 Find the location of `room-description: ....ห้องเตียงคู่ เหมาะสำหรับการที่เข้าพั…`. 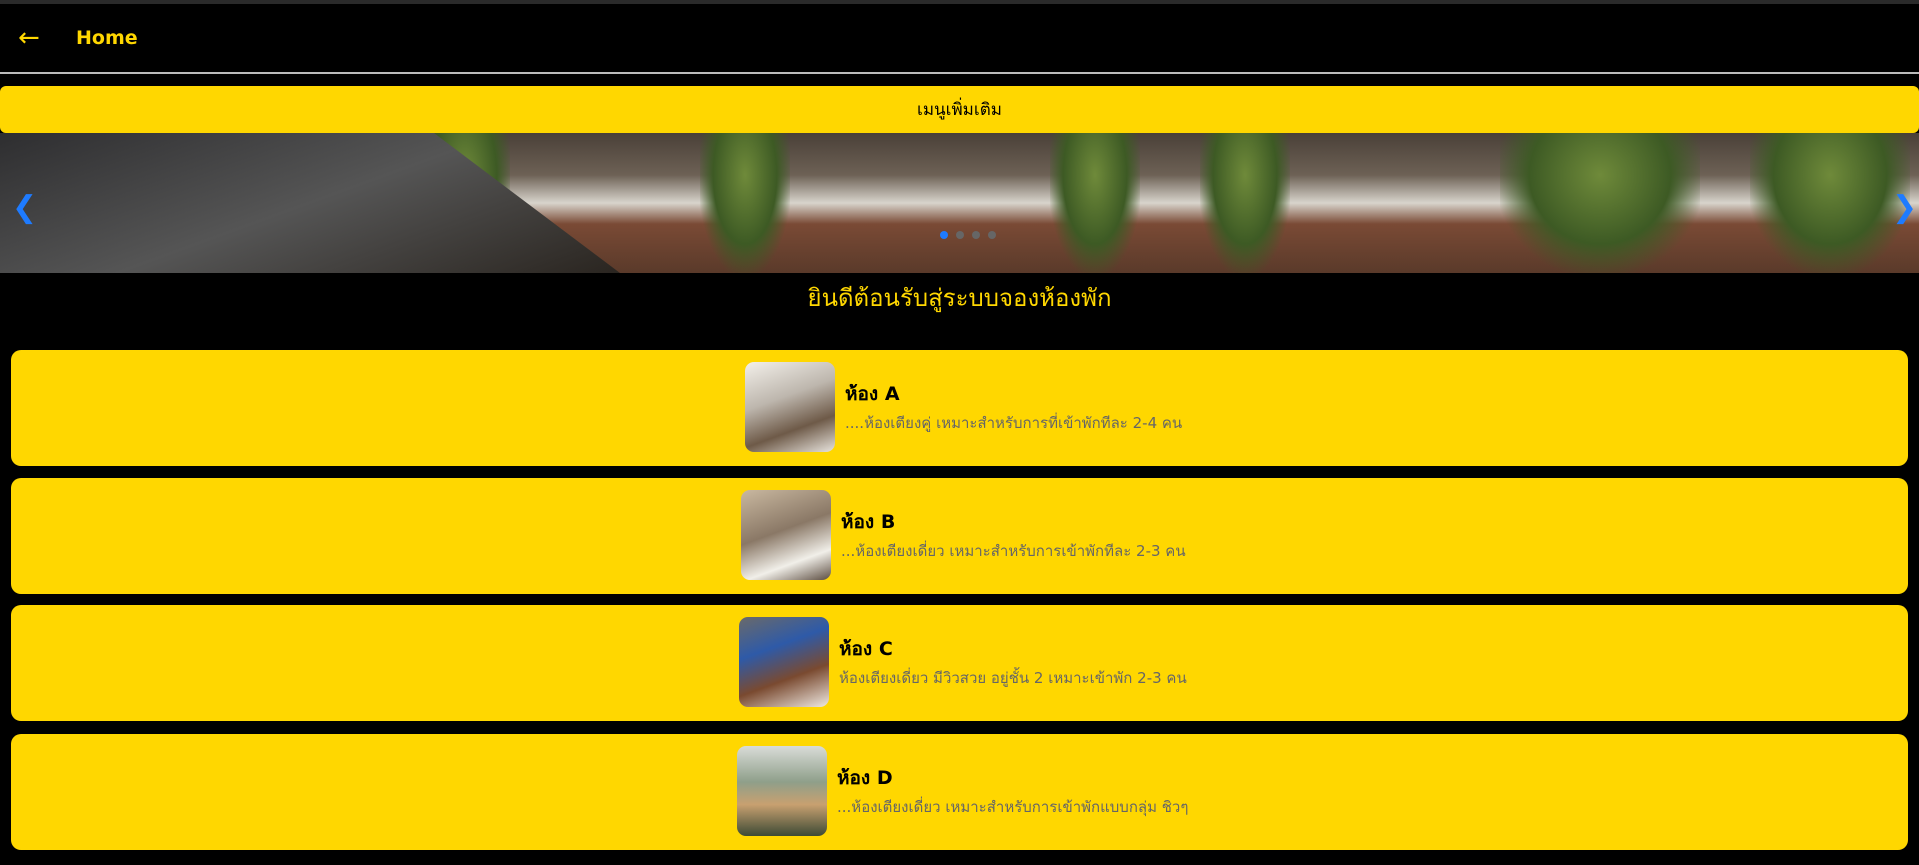

room-description: ....ห้องเตียงคู่ เหมาะสำหรับการที่เข้าพั… is located at coordinates (1014, 423).